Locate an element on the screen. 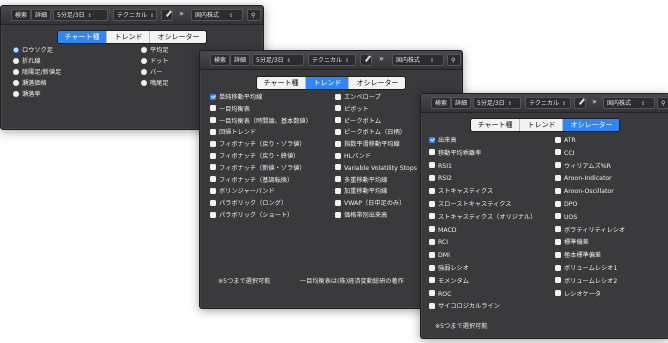 The width and height of the screenshot is (668, 343). indicator-option: DPO is located at coordinates (566, 204).